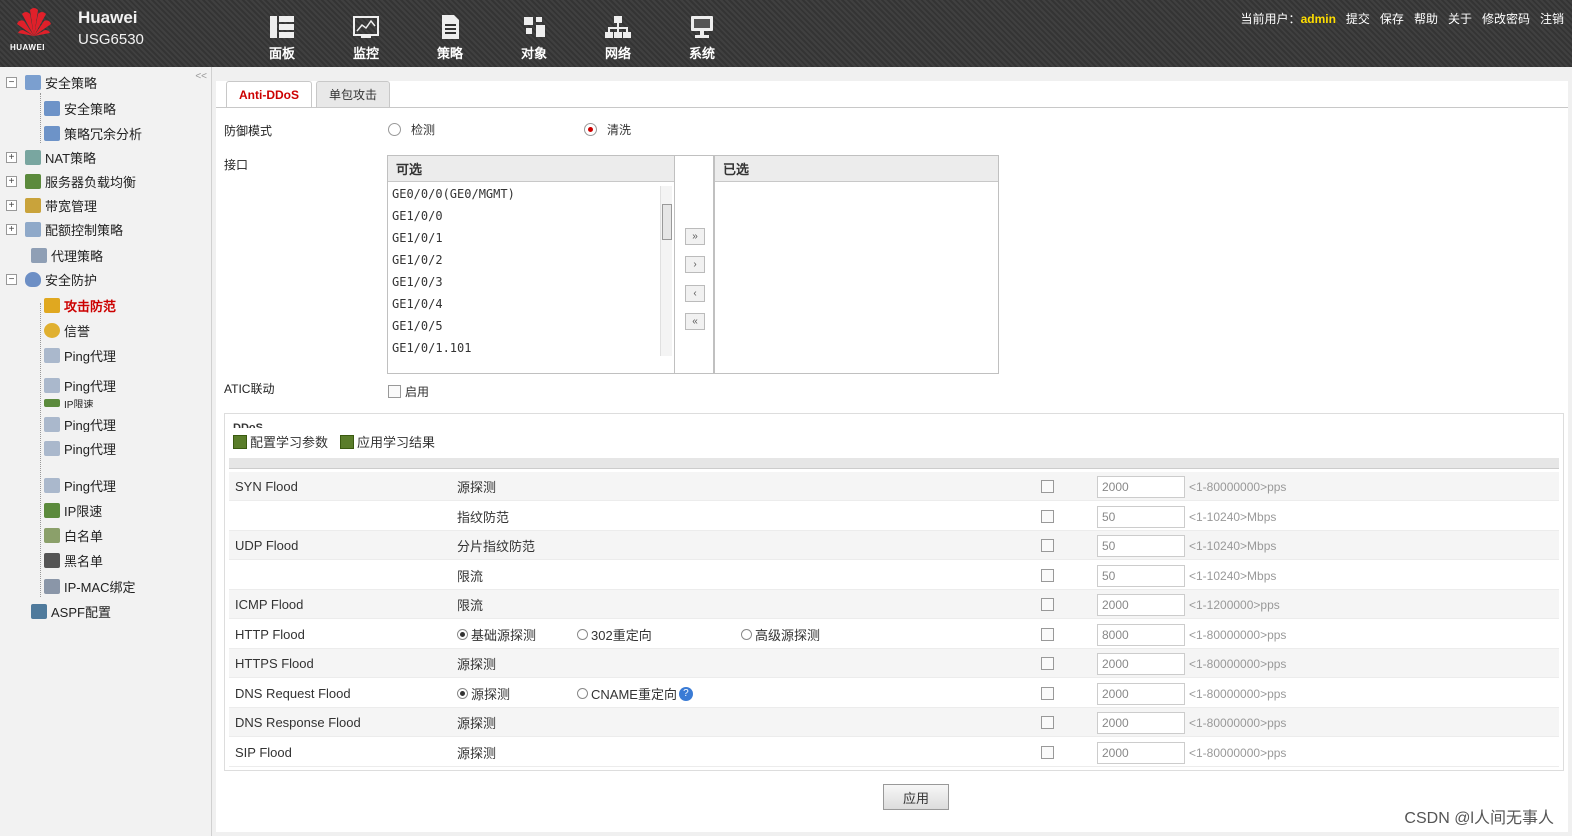 This screenshot has height=836, width=1572. I want to click on sidebar-item-security-protect: − 安全防护, so click(51, 279).